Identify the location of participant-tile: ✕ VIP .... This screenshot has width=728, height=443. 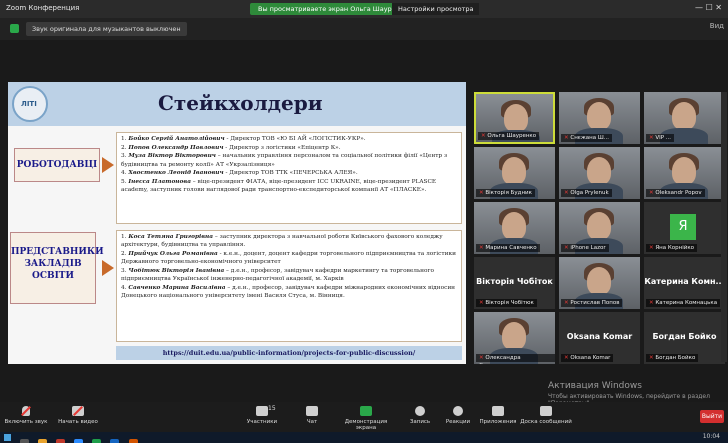
(684, 118).